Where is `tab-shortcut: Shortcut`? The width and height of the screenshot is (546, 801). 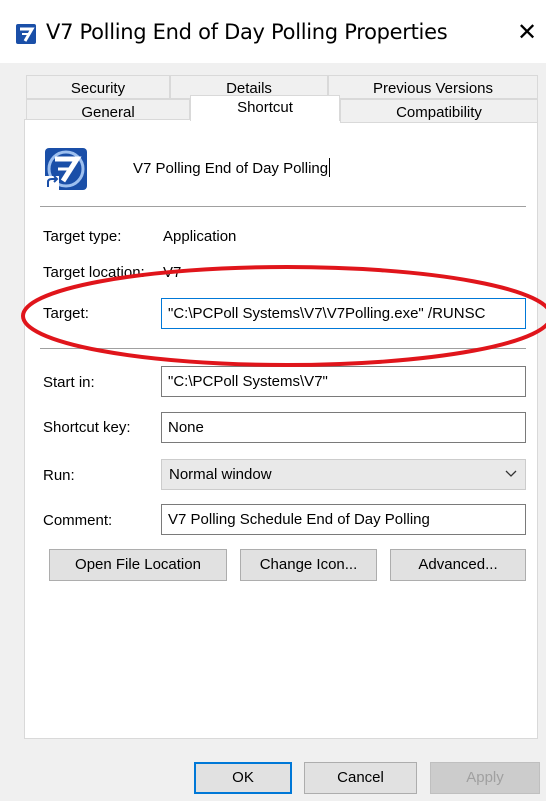 tab-shortcut: Shortcut is located at coordinates (265, 108).